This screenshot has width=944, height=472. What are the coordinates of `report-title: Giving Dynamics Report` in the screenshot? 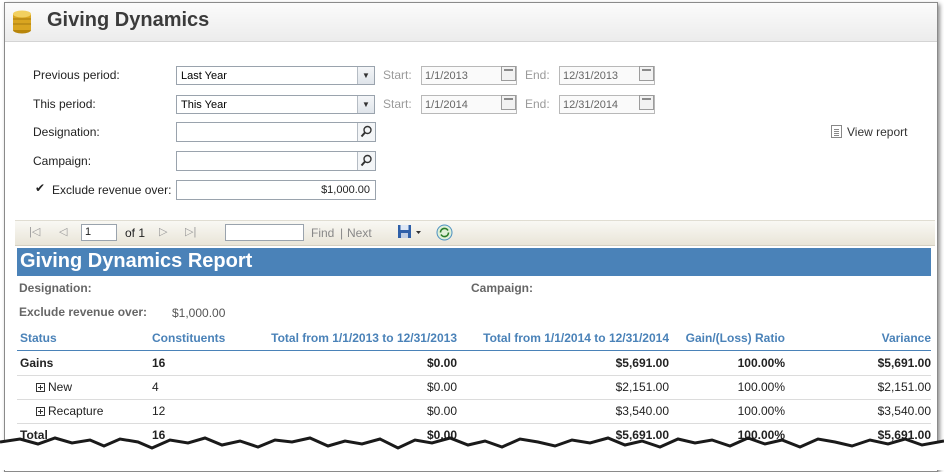 It's located at (136, 261).